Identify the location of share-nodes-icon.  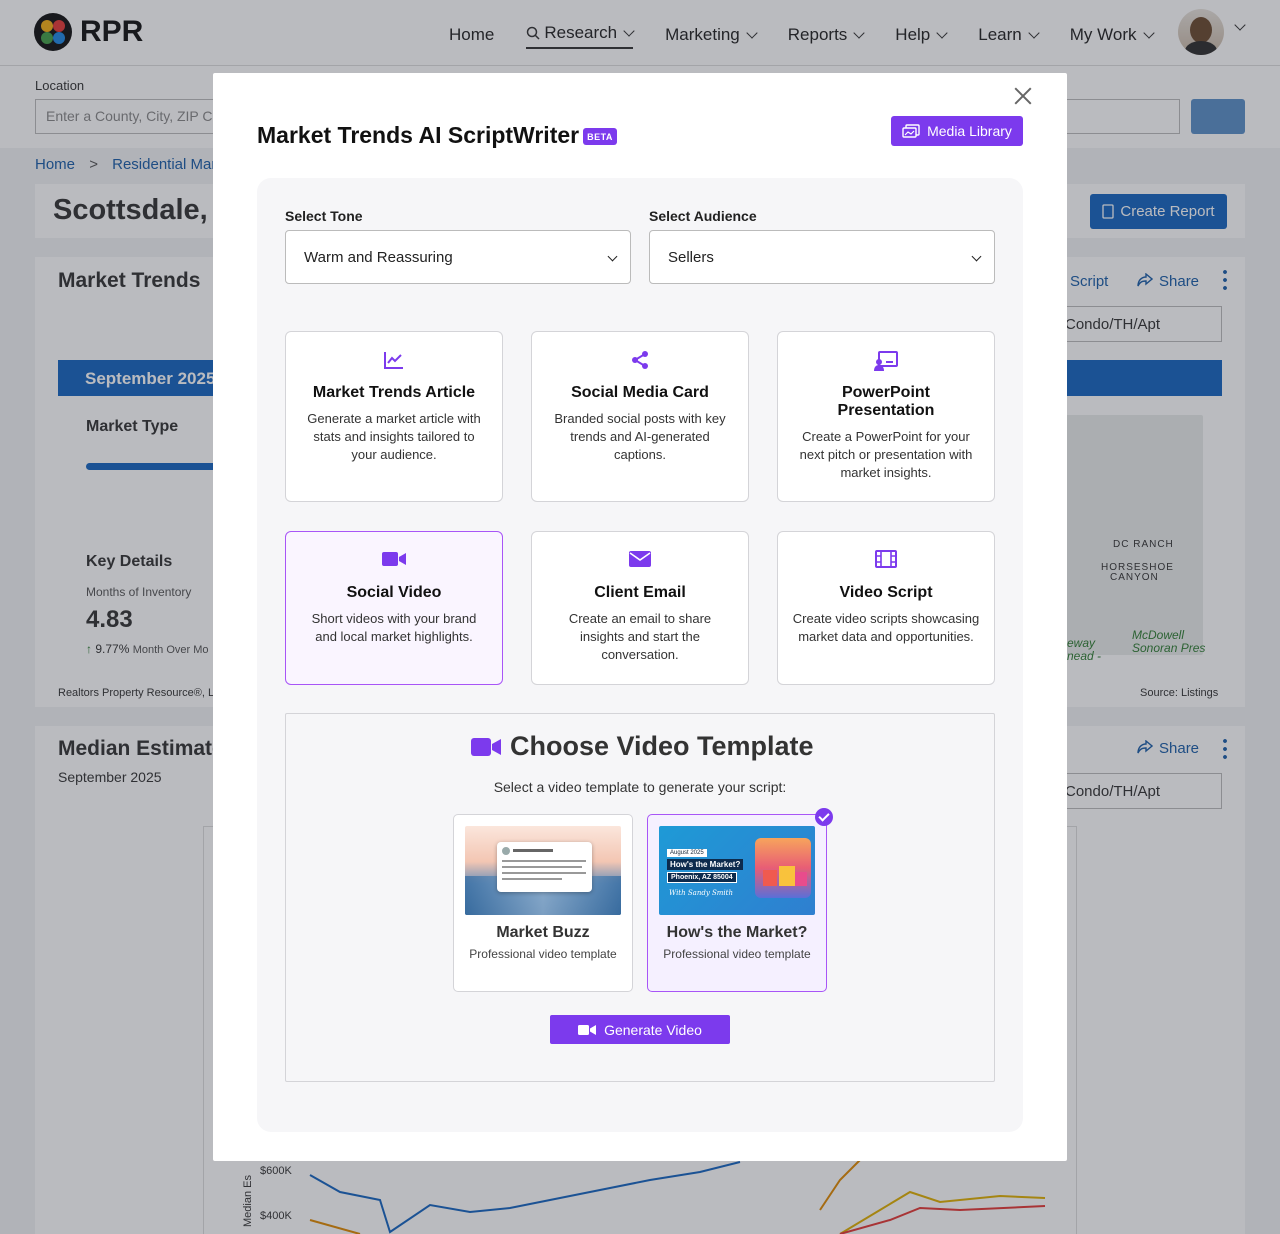
(640, 360).